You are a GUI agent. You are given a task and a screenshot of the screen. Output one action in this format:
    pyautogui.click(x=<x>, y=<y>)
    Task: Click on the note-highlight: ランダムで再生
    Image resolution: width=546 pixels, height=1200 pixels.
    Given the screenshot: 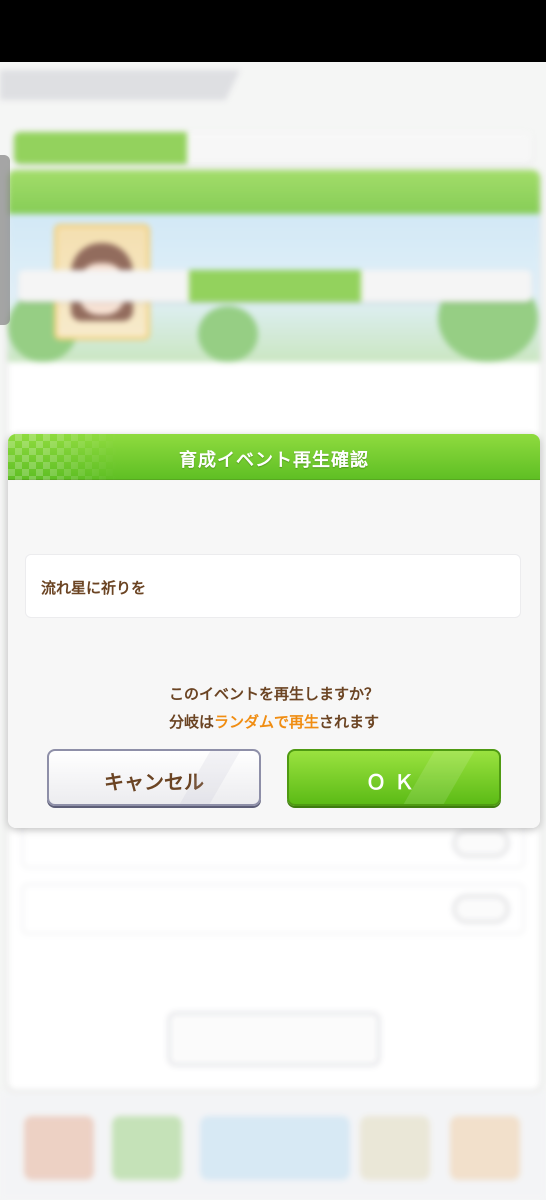 What is the action you would take?
    pyautogui.click(x=266, y=722)
    